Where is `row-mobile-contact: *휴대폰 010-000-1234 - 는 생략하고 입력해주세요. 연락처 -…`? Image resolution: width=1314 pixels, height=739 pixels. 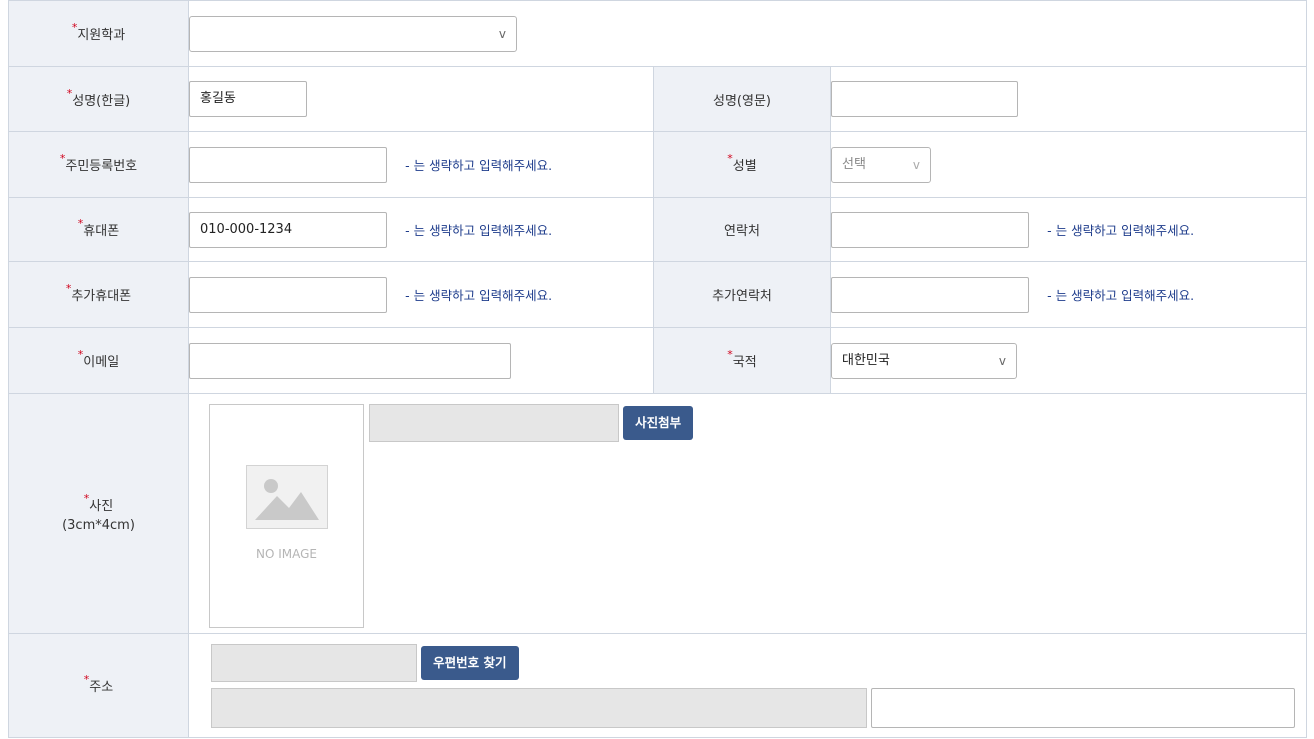 row-mobile-contact: *휴대폰 010-000-1234 - 는 생략하고 입력해주세요. 연락처 -… is located at coordinates (658, 229).